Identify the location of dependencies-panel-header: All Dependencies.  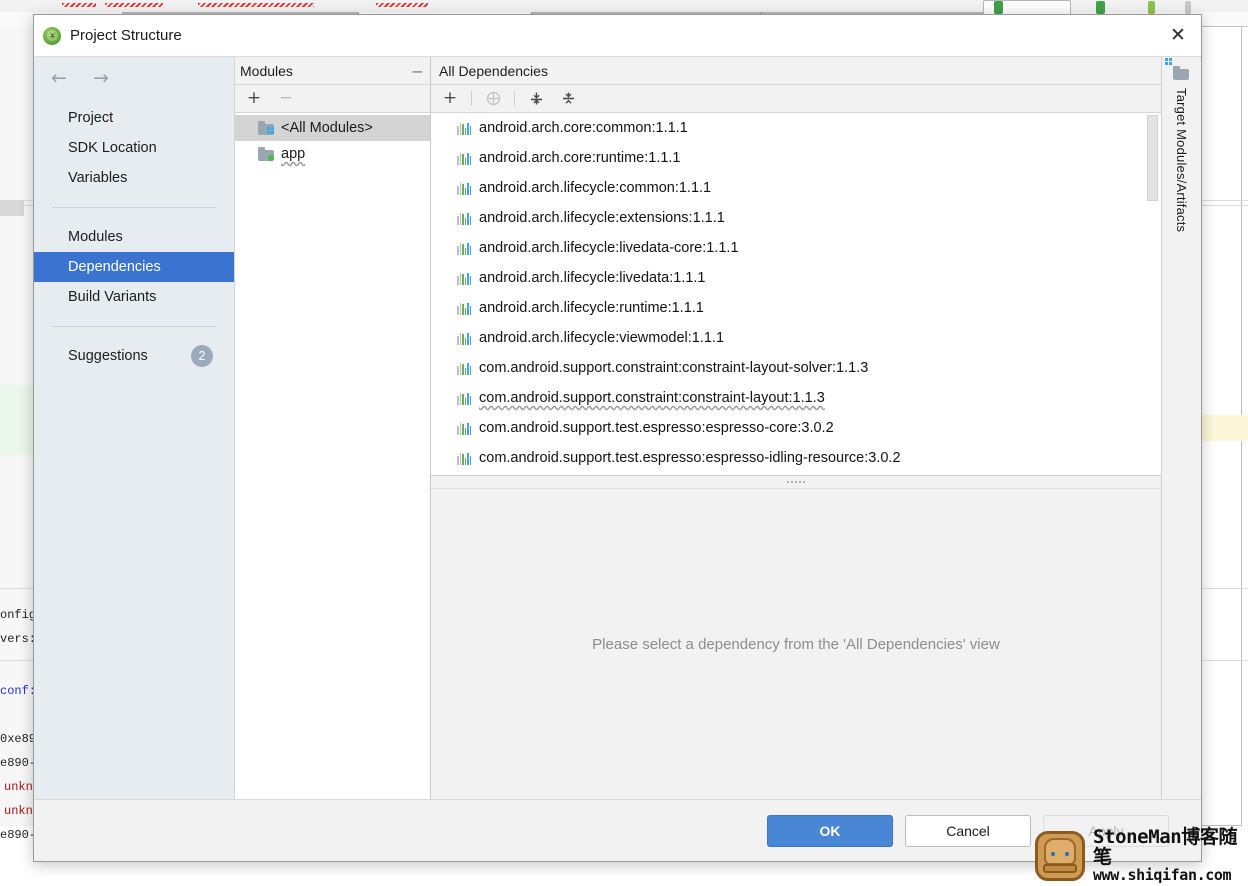
(796, 71).